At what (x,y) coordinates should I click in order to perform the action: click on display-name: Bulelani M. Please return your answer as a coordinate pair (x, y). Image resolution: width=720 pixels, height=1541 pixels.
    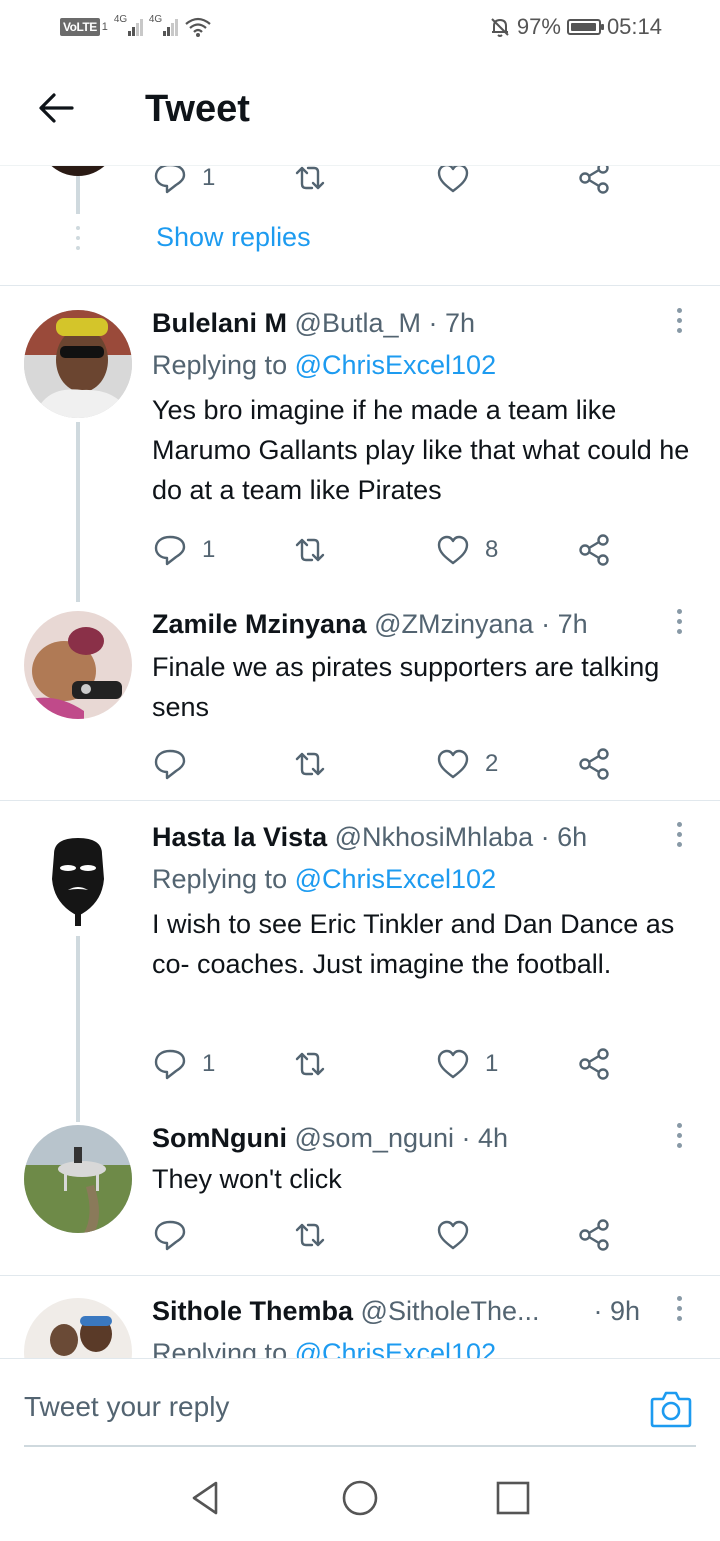
    Looking at the image, I should click on (219, 323).